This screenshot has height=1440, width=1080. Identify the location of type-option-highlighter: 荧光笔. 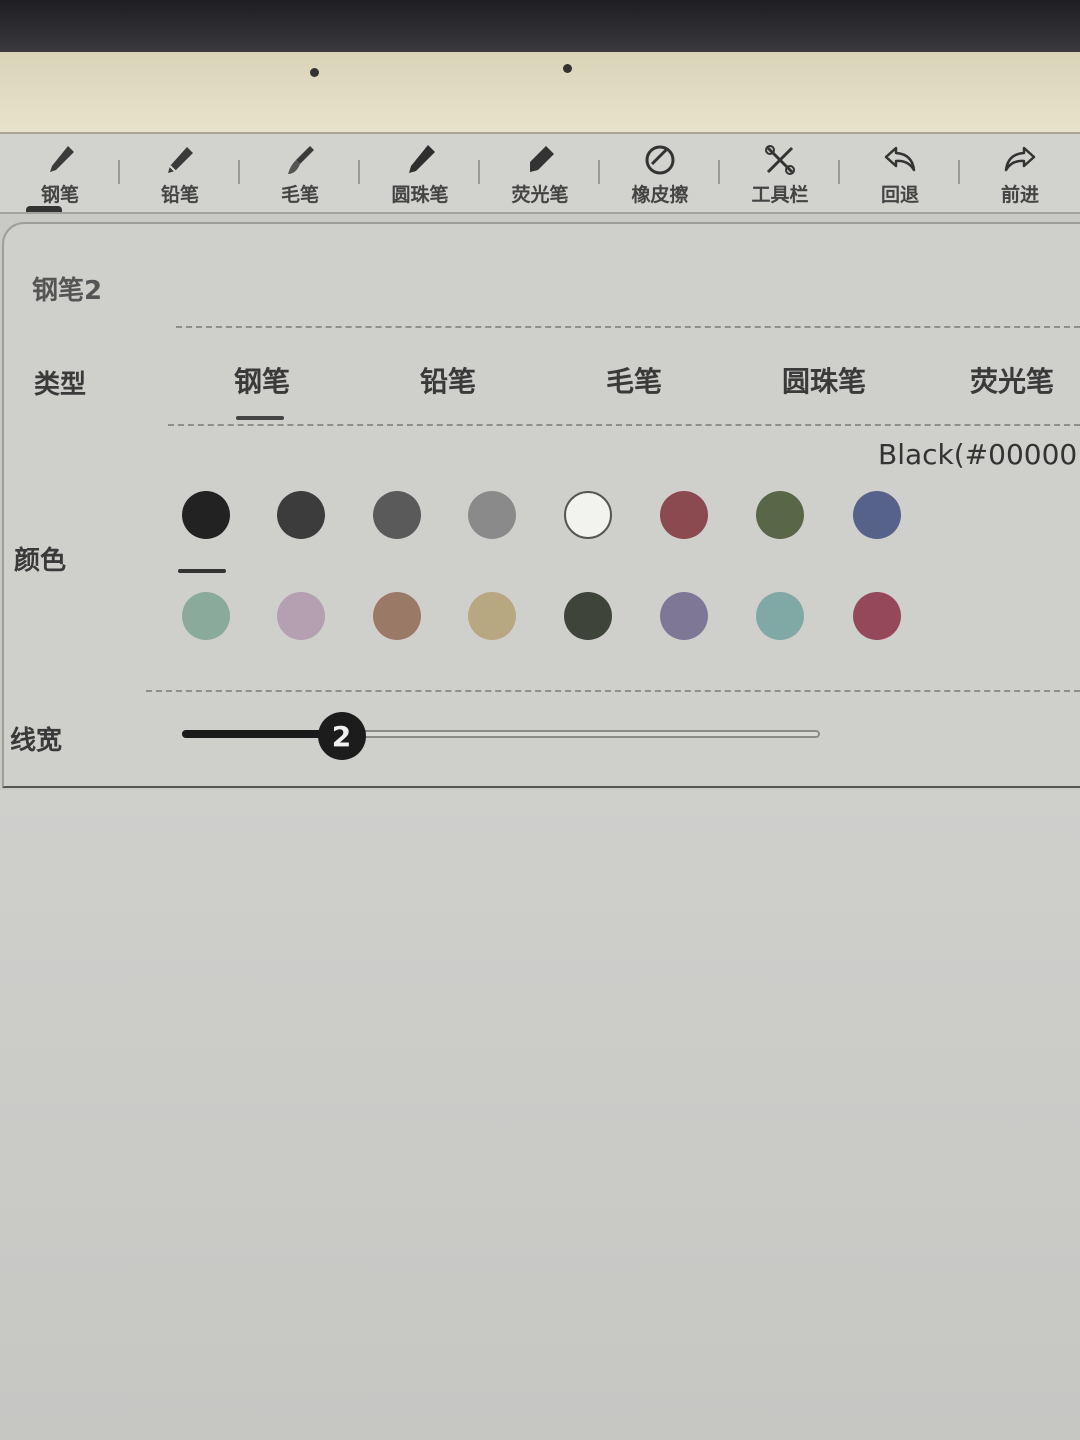
(1012, 380).